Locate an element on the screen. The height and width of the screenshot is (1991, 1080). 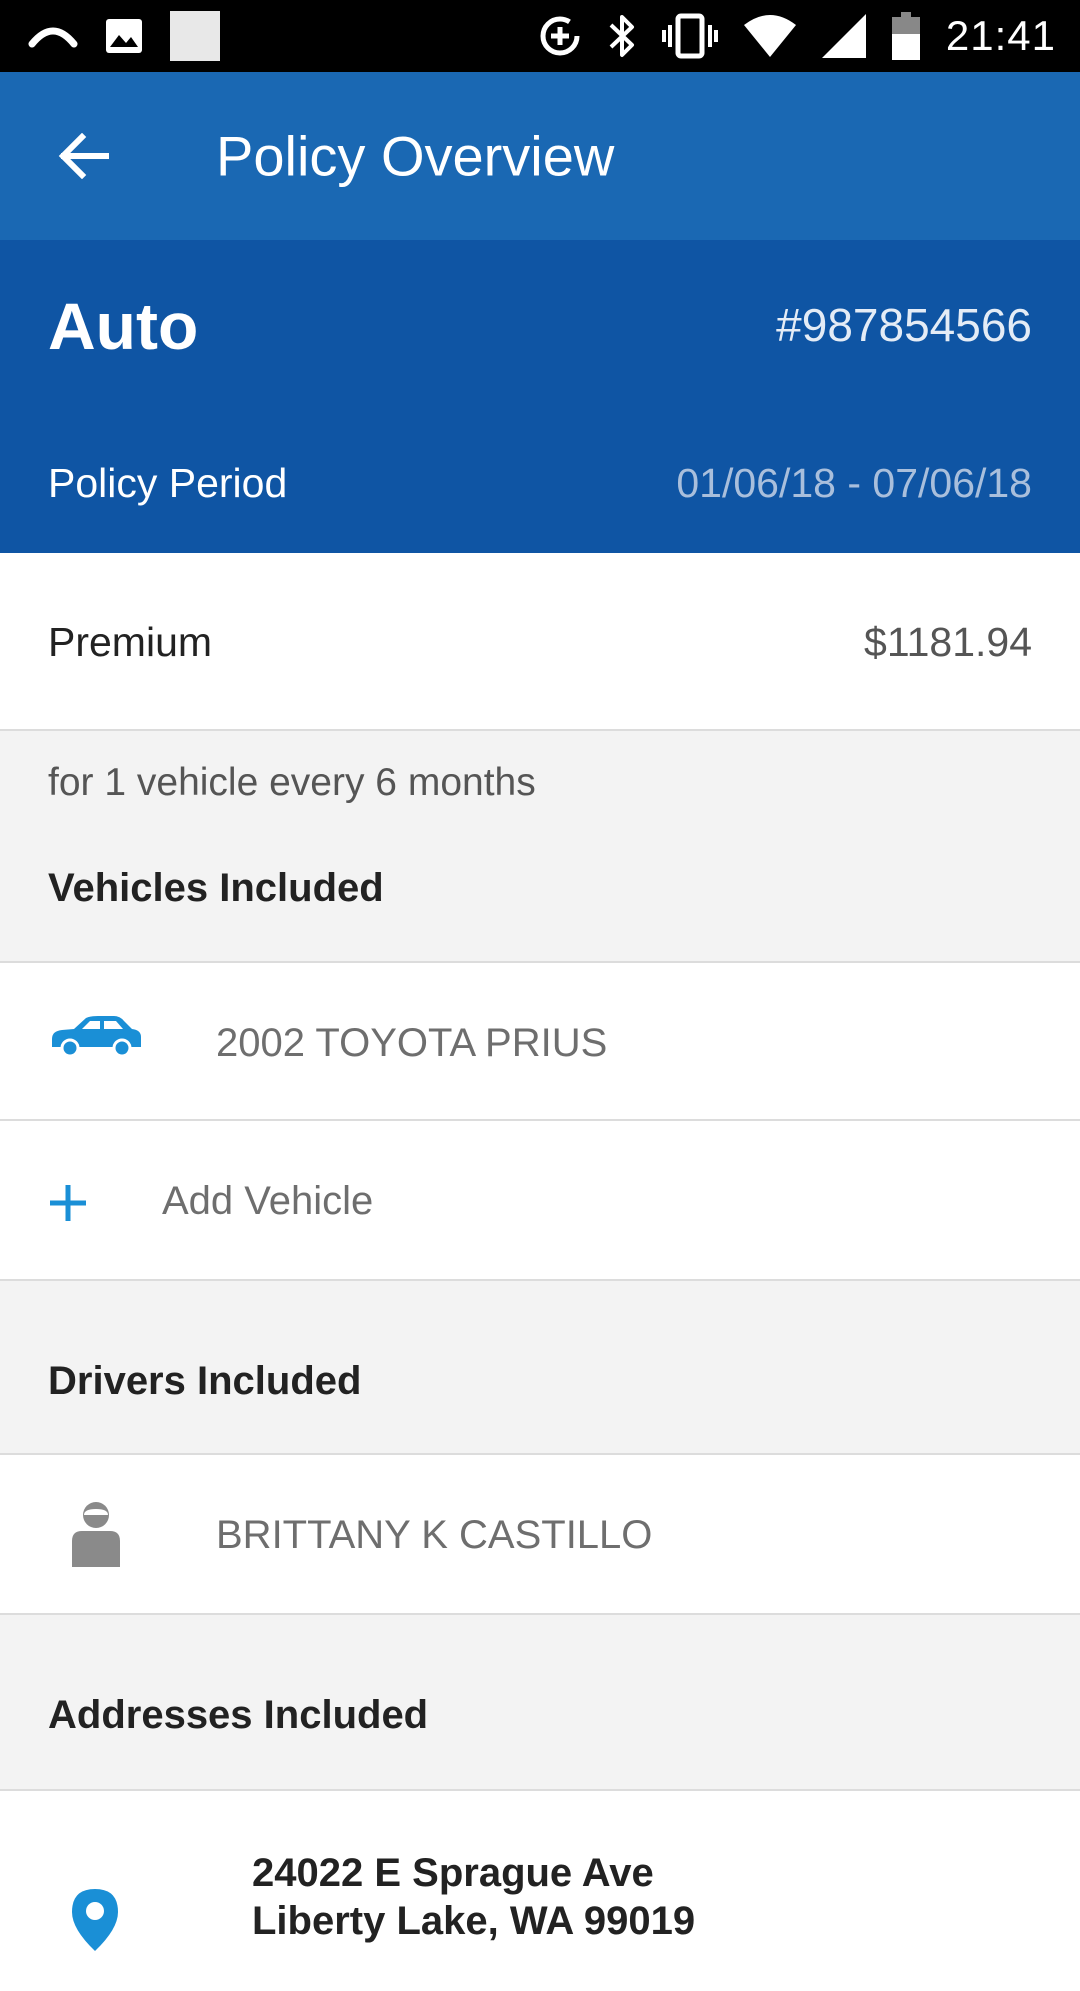
address-line1: 24022 E Sprague Ave is located at coordinates (453, 1873).